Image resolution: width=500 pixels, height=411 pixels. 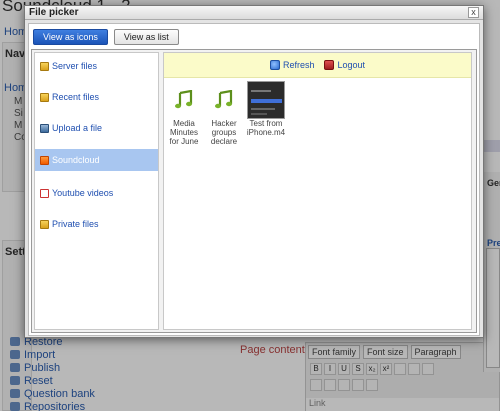 I want to click on refresh-label: Refresh, so click(x=298, y=65).